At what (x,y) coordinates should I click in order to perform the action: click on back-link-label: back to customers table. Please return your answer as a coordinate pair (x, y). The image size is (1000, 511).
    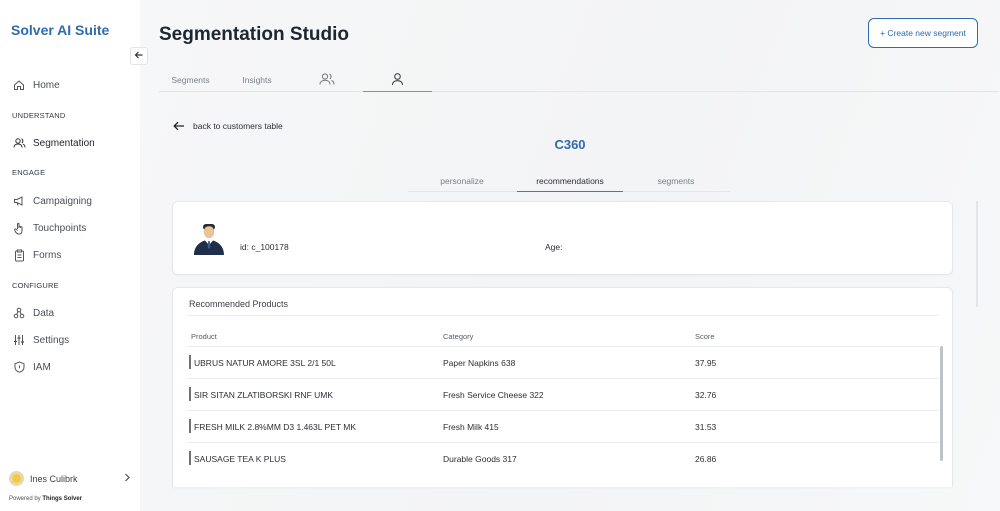
    Looking at the image, I should click on (238, 126).